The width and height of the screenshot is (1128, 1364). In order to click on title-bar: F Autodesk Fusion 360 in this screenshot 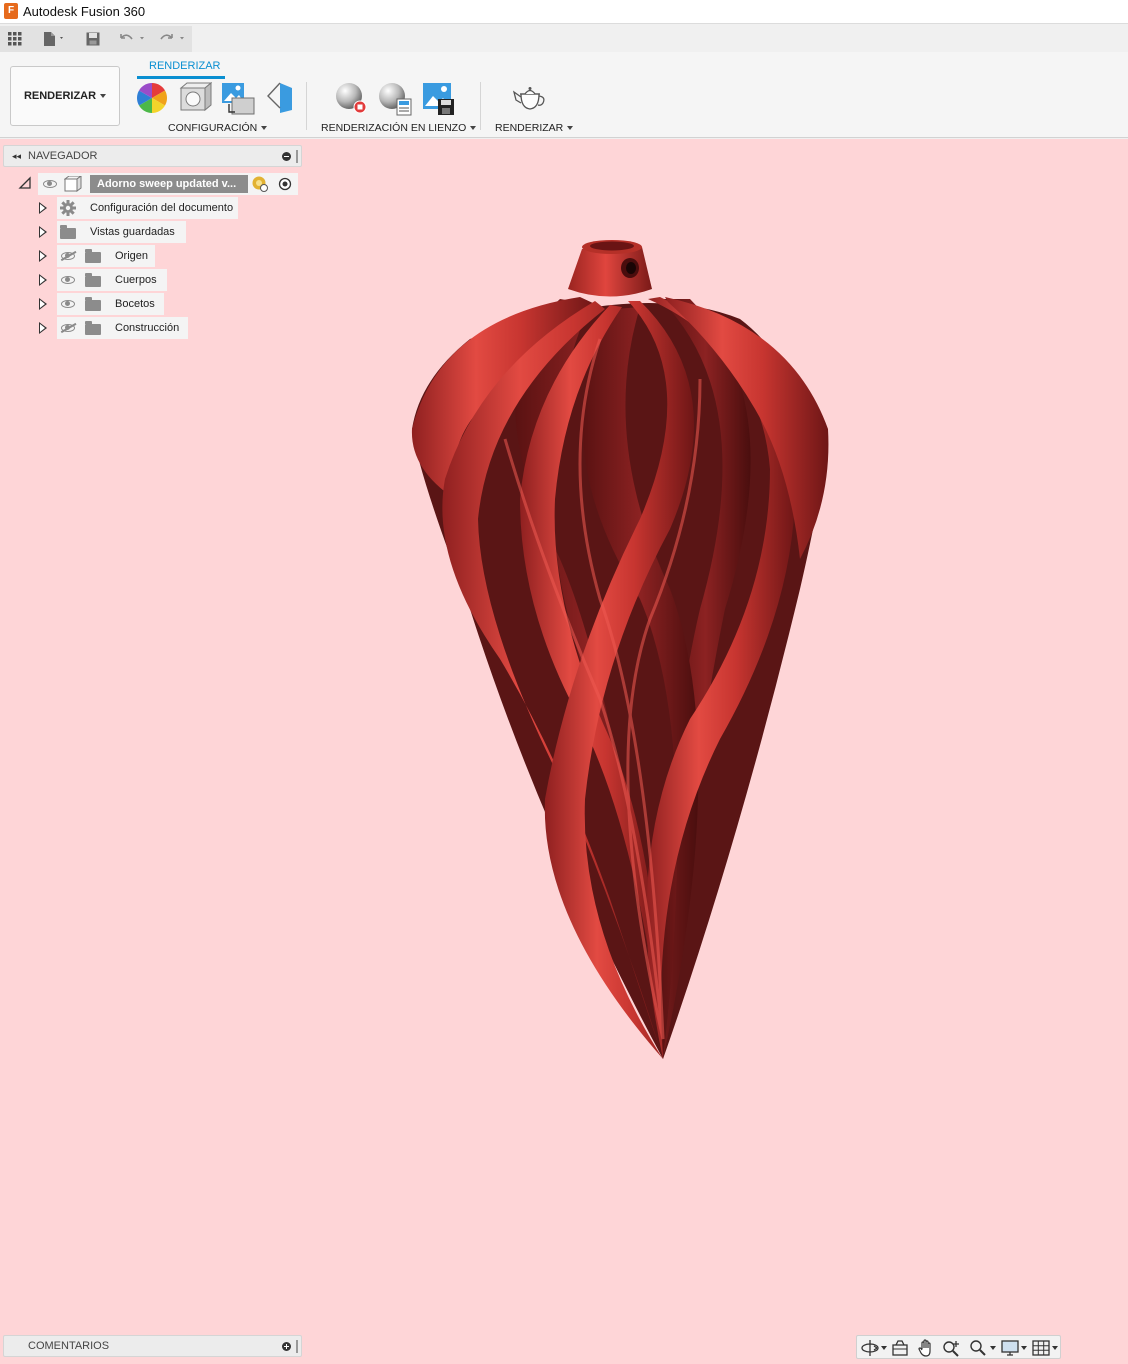, I will do `click(564, 12)`.